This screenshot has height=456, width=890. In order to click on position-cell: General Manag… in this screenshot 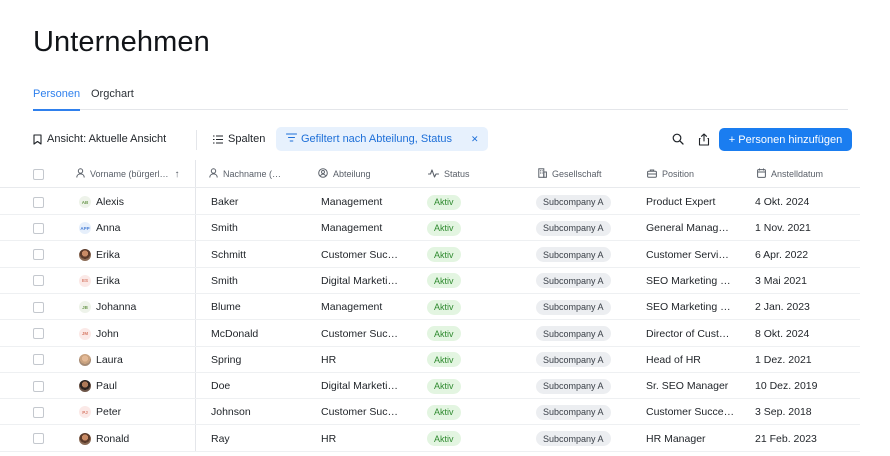, I will do `click(687, 228)`.